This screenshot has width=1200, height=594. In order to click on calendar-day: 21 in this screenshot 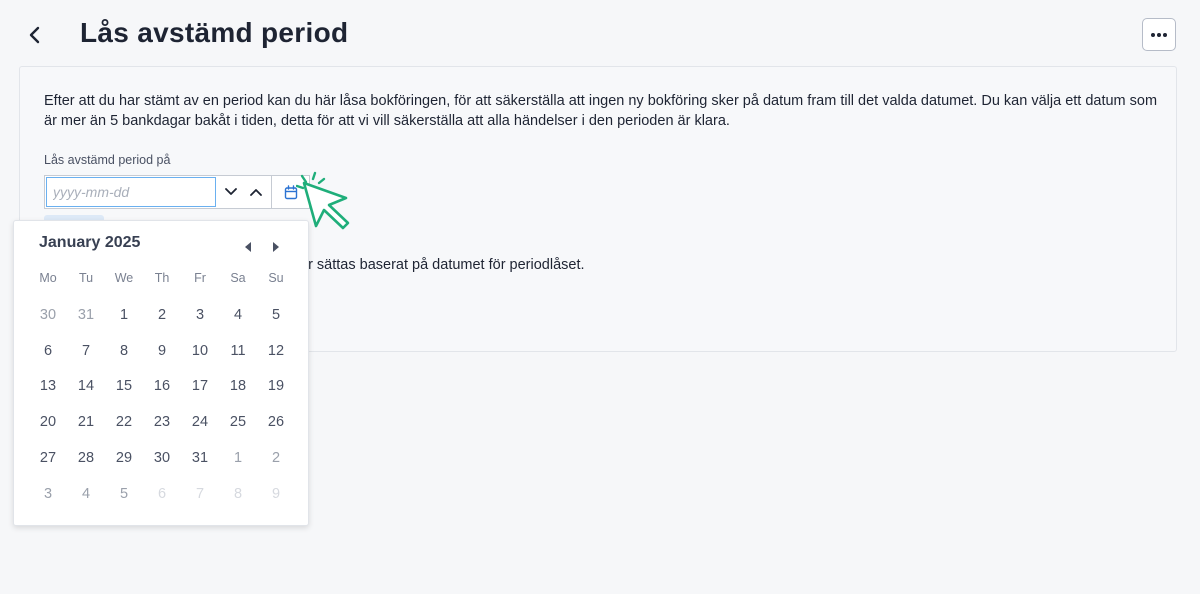, I will do `click(86, 422)`.